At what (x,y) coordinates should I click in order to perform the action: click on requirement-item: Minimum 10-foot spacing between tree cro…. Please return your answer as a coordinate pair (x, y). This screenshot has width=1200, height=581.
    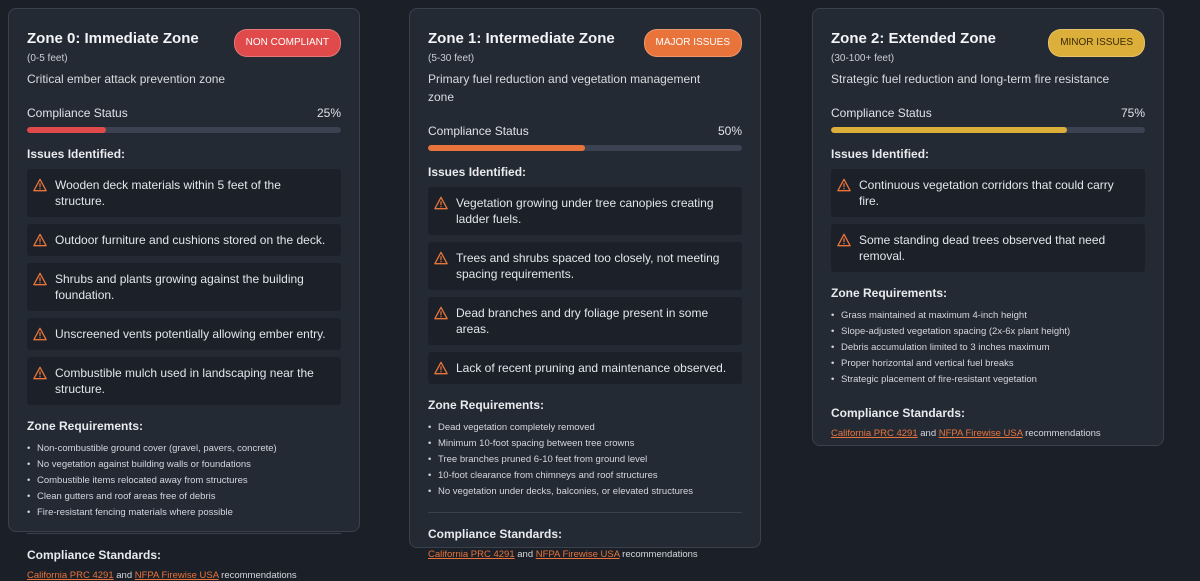
    Looking at the image, I should click on (585, 444).